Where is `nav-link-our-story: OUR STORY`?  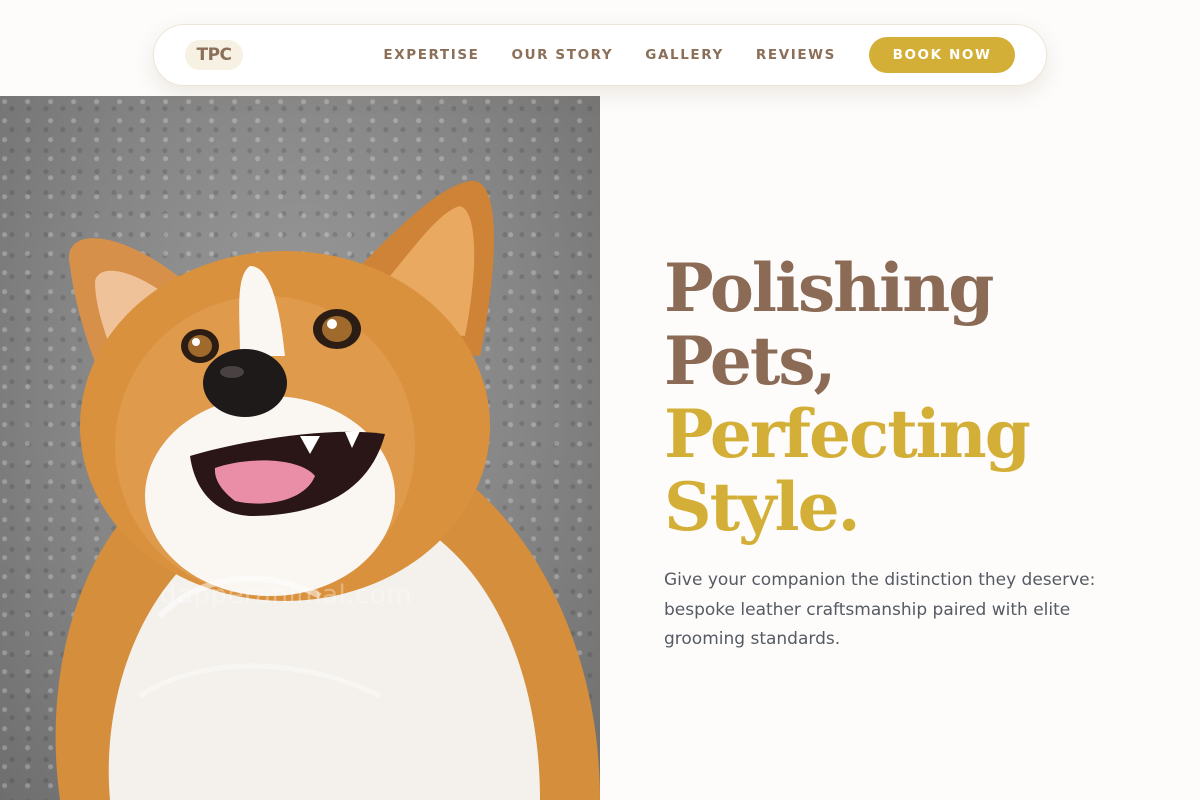
nav-link-our-story: OUR STORY is located at coordinates (563, 55).